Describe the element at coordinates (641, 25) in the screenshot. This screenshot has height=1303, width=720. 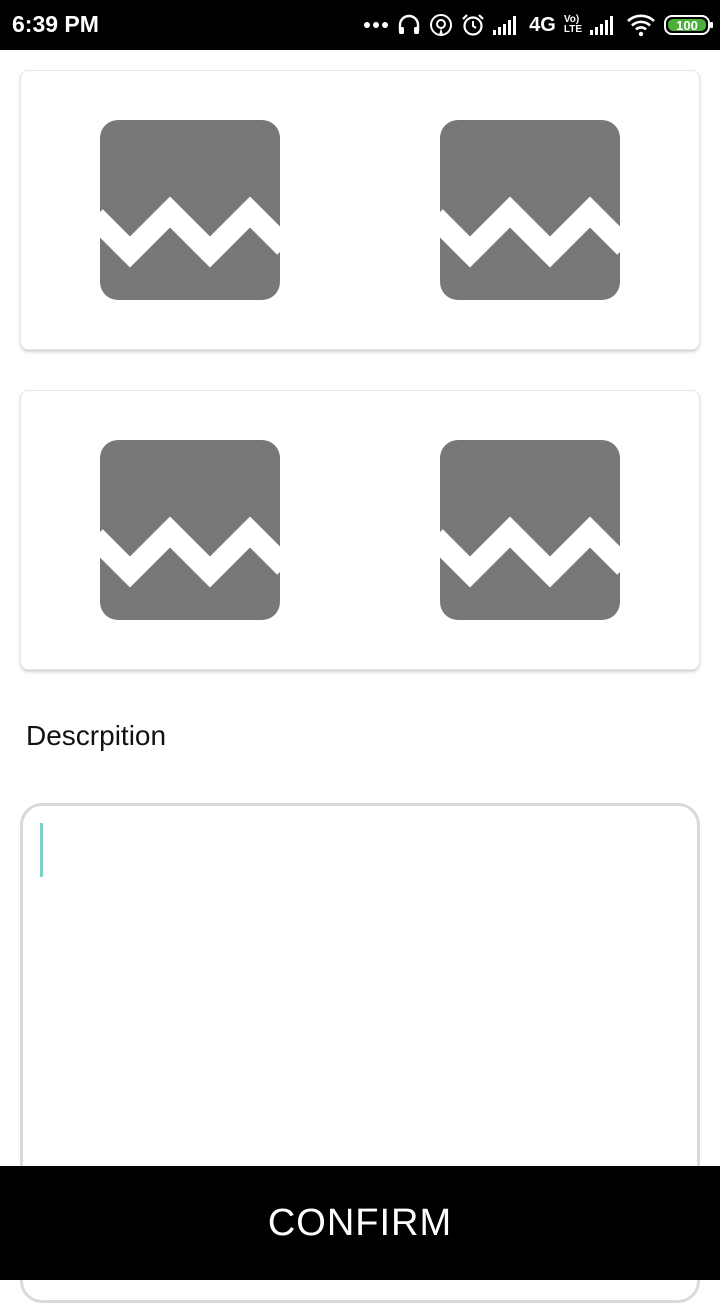
I see `wifi-icon` at that location.